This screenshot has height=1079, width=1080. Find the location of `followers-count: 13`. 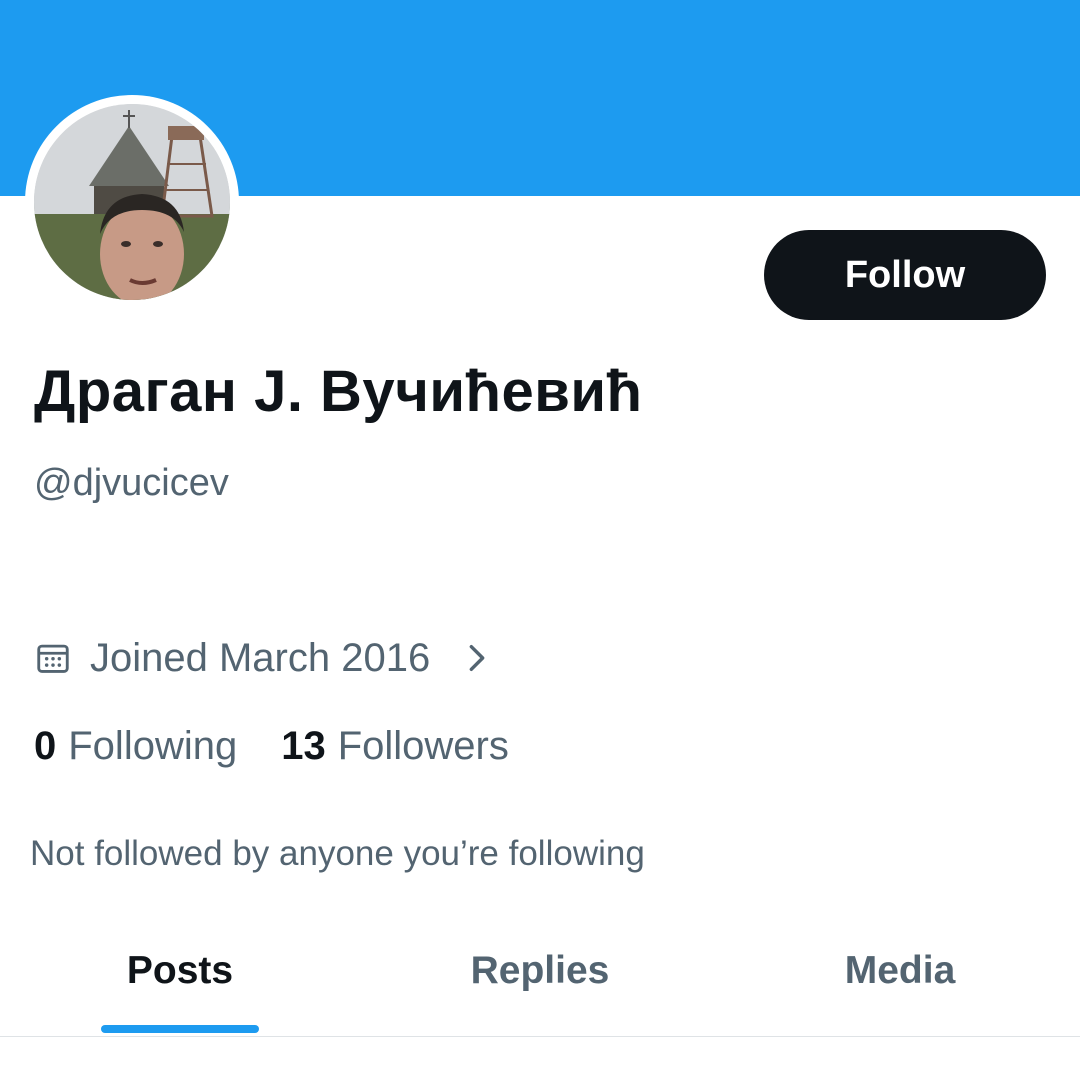

followers-count: 13 is located at coordinates (303, 745).